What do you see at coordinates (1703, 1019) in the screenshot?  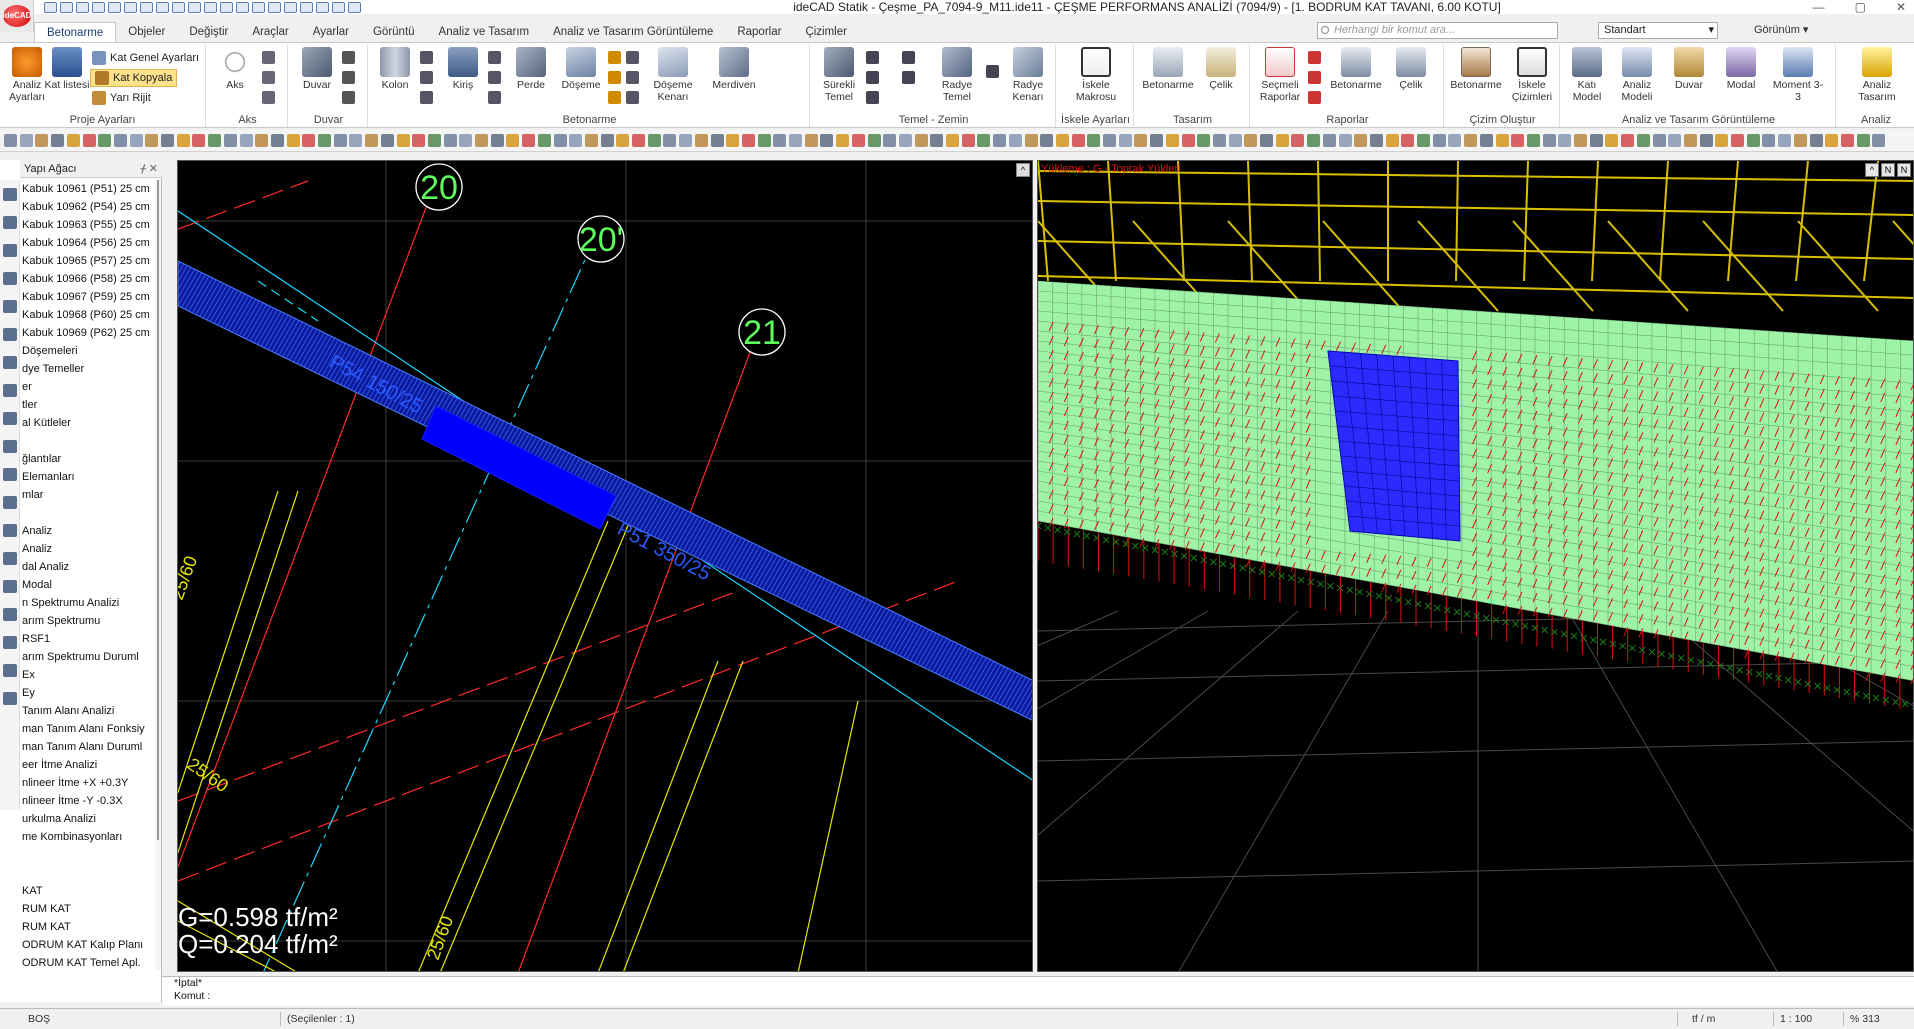 I see `status-units: tf / m` at bounding box center [1703, 1019].